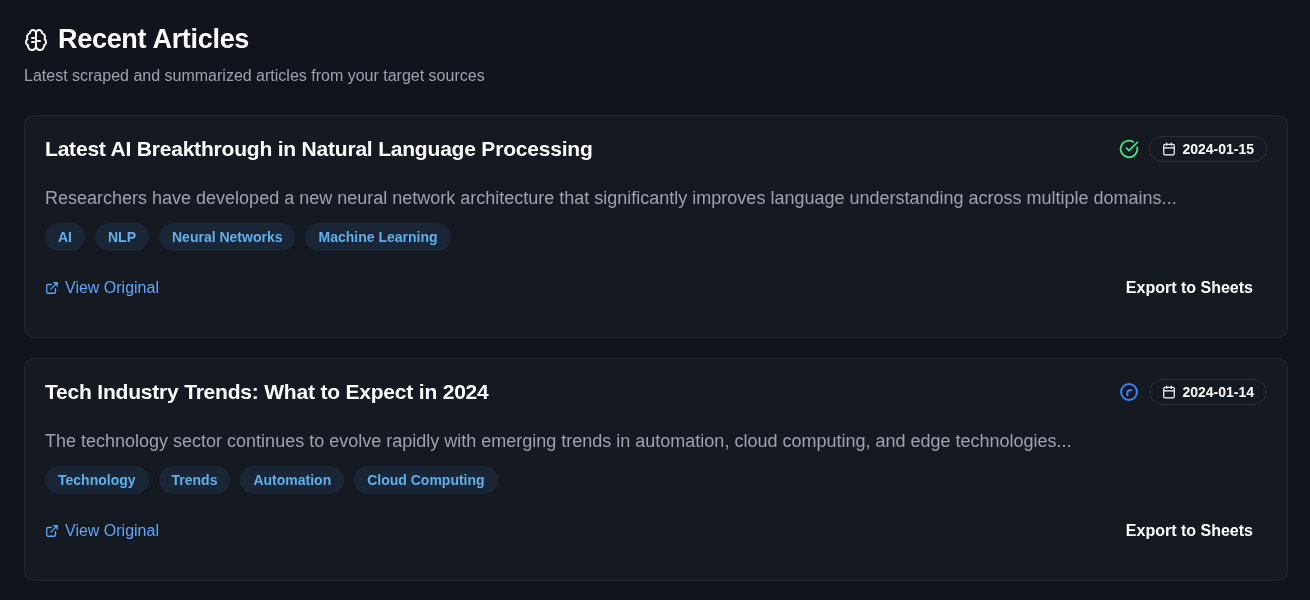 This screenshot has height=600, width=1310. Describe the element at coordinates (378, 237) in the screenshot. I see `tag: Machine Learning` at that location.